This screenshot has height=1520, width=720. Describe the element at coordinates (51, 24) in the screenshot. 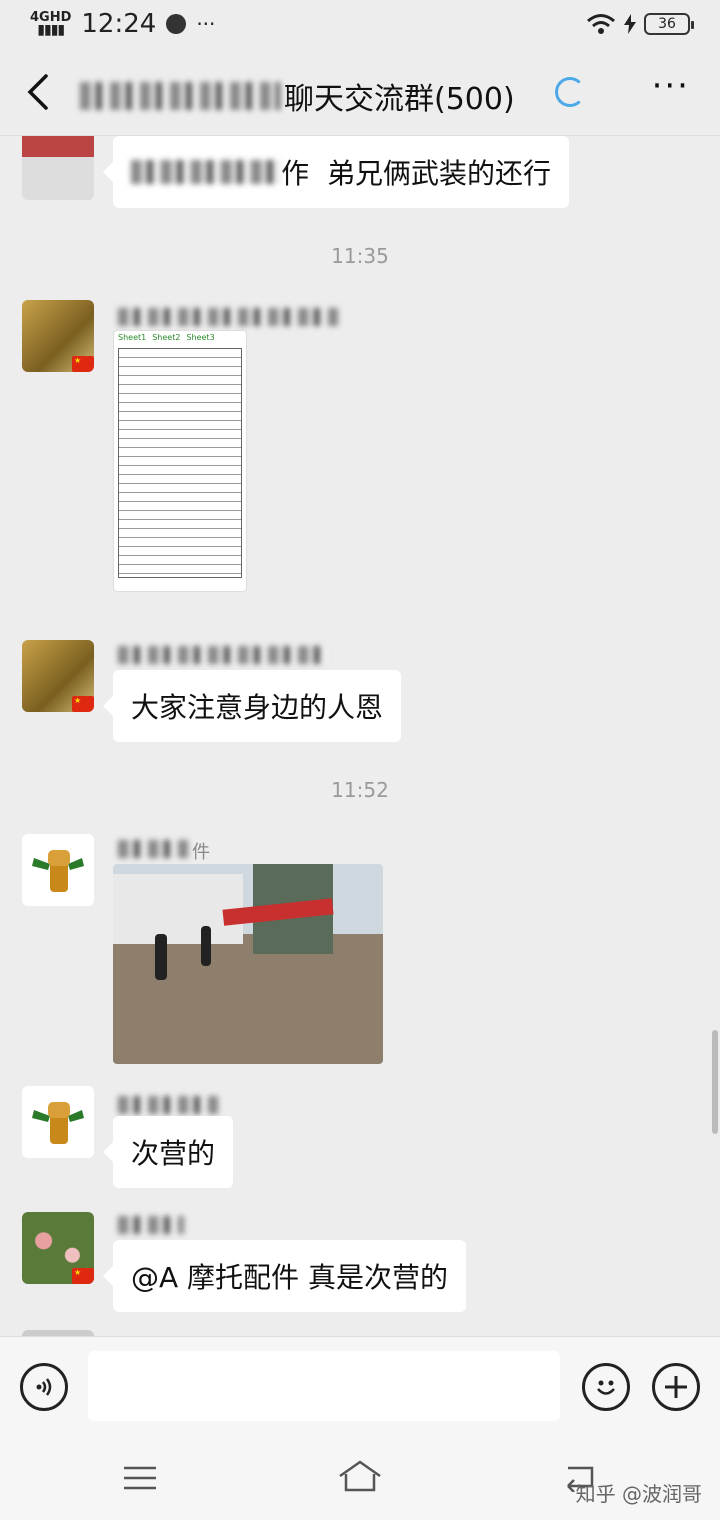

I see `signal-icon: 4GHD ▮▮▮▮` at that location.